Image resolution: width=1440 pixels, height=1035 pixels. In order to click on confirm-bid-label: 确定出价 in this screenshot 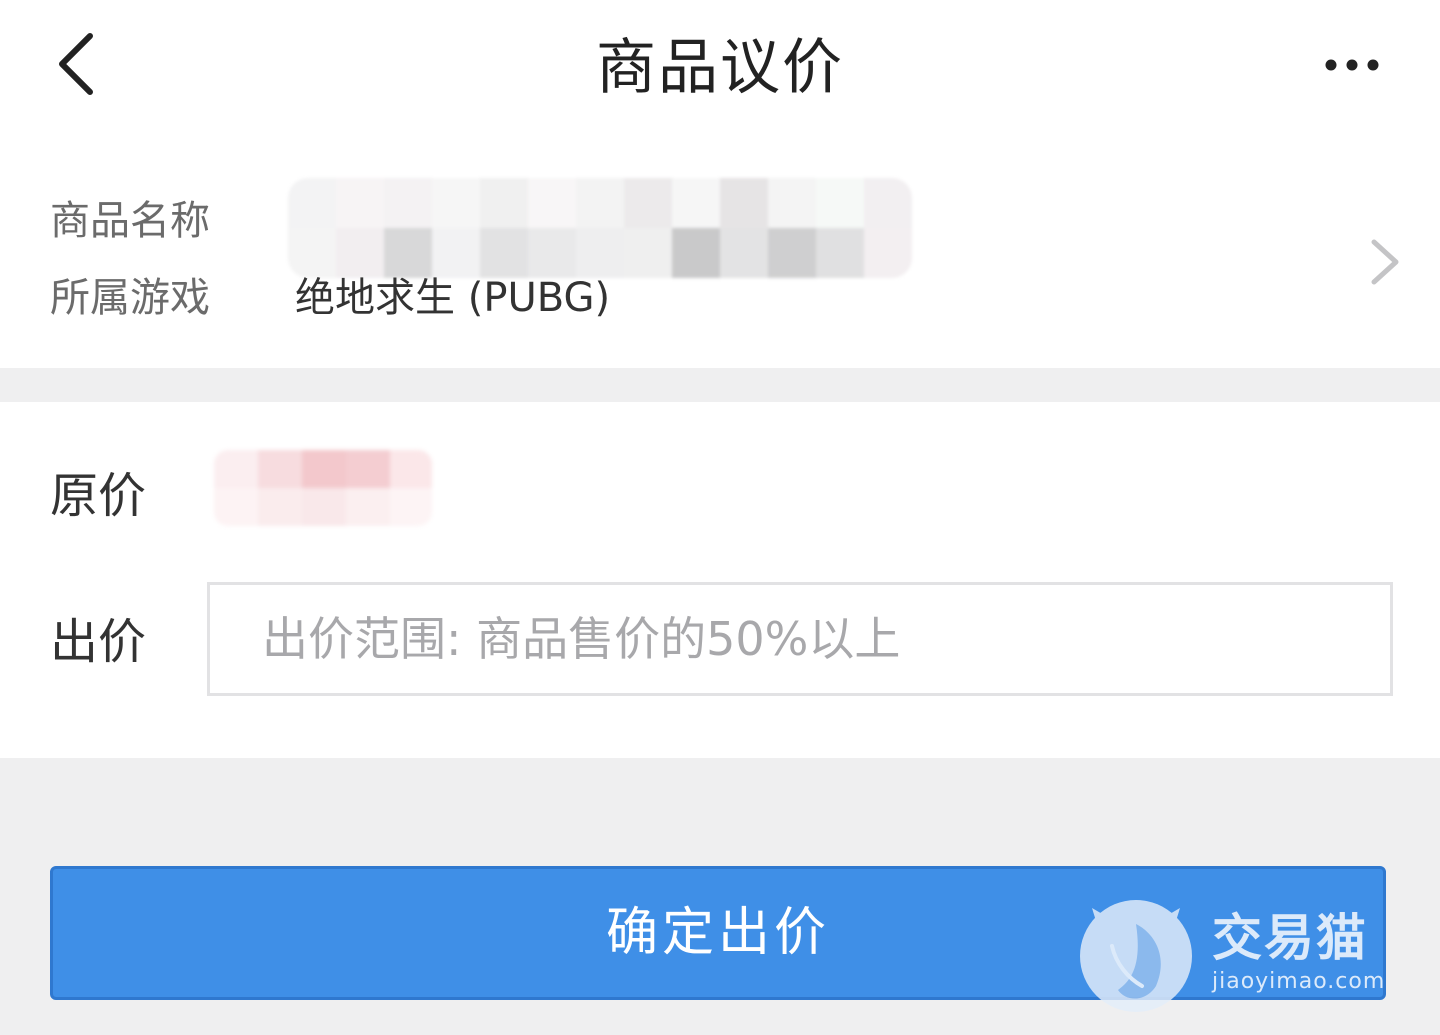, I will do `click(717, 933)`.